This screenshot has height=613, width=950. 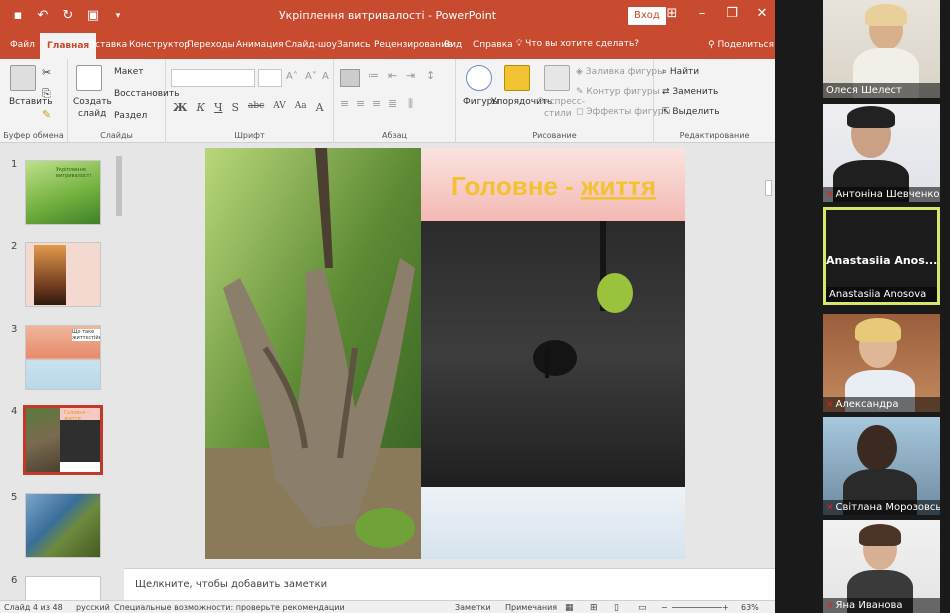 I want to click on layout-button: Макет, so click(x=129, y=72).